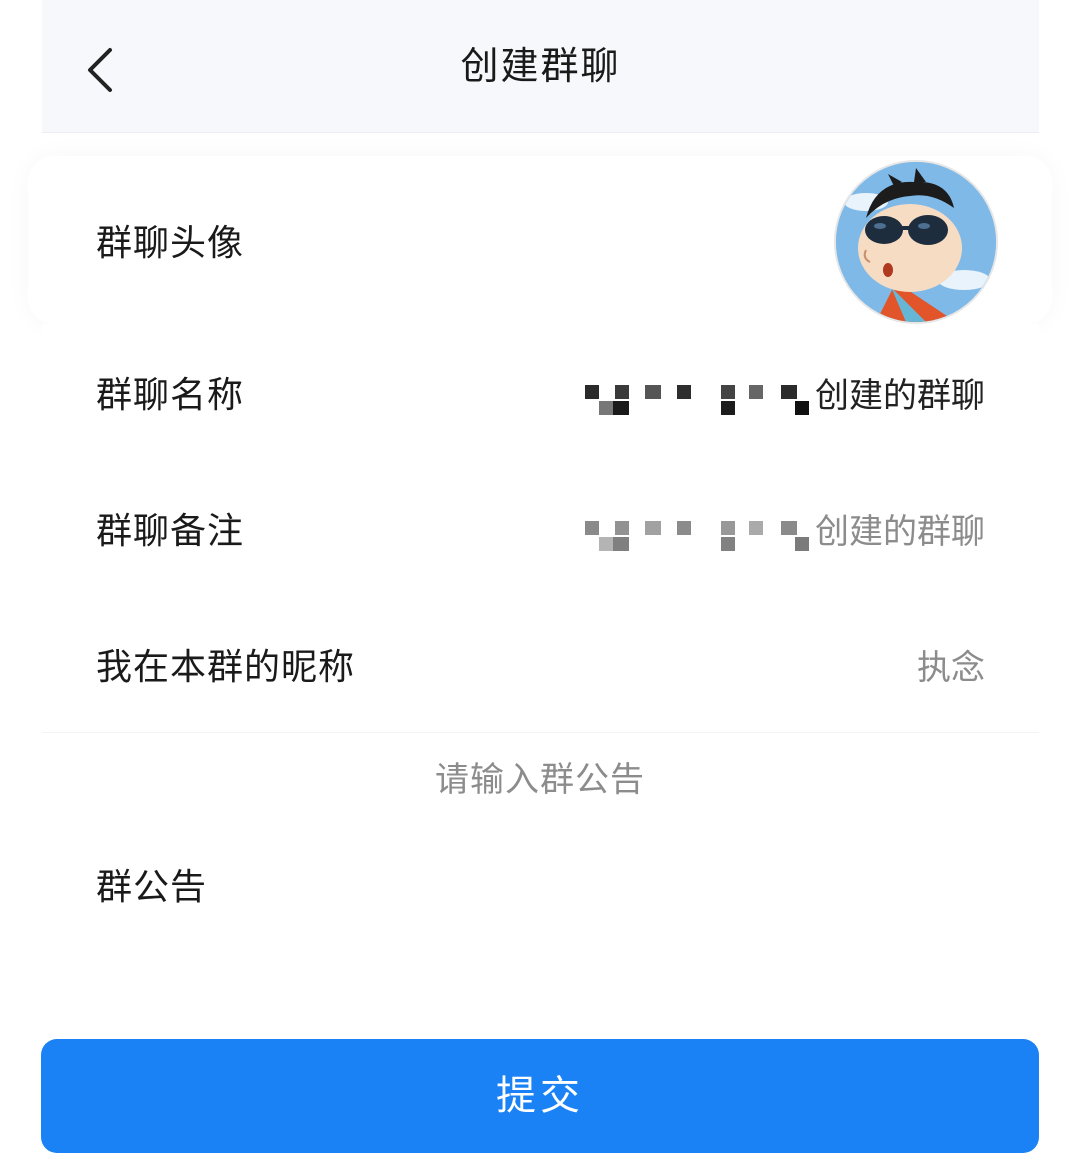 The image size is (1080, 1176). I want to click on group-name-suffix: 创建的群聊, so click(900, 396).